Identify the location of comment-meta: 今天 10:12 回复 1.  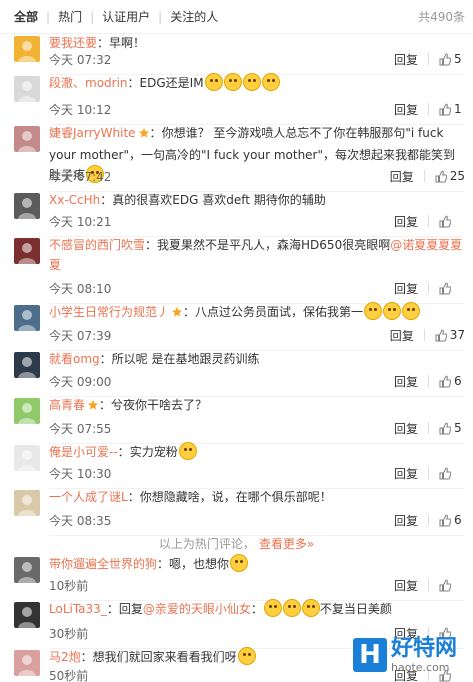
(257, 109).